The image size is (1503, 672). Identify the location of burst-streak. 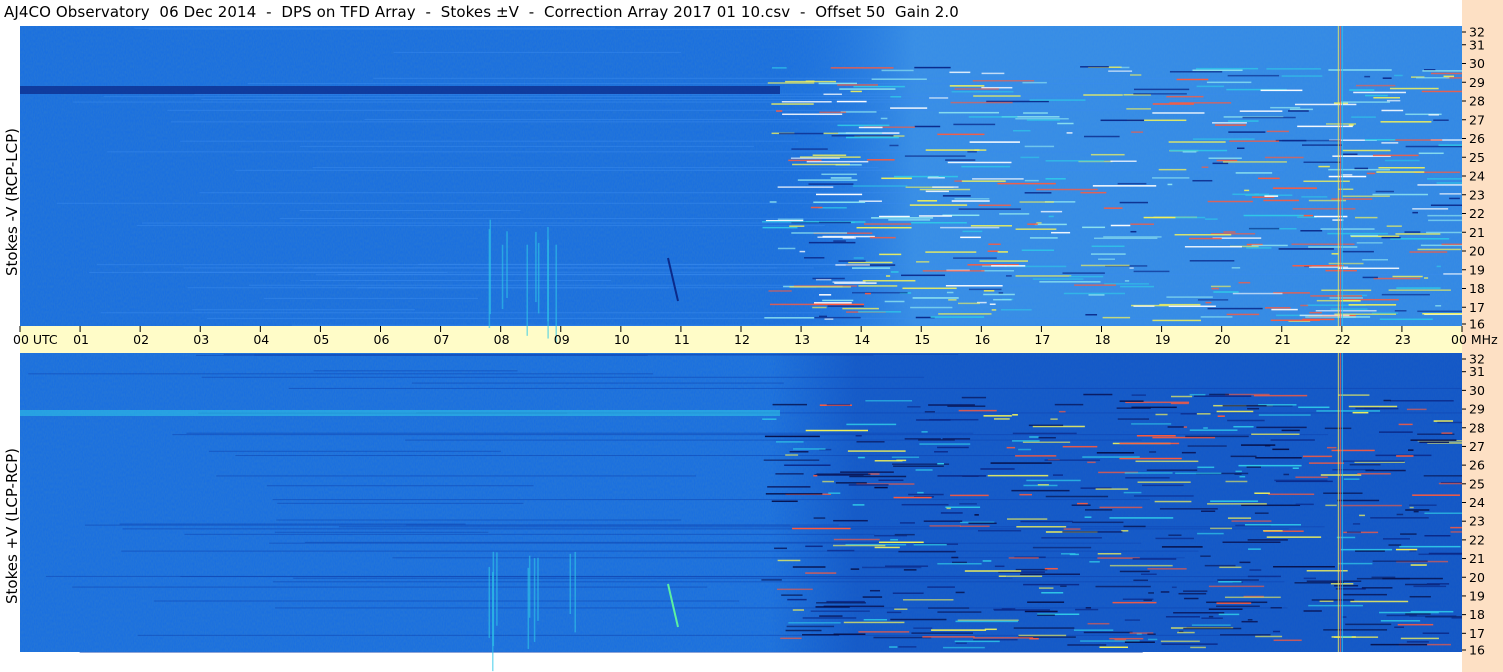
(534, 600).